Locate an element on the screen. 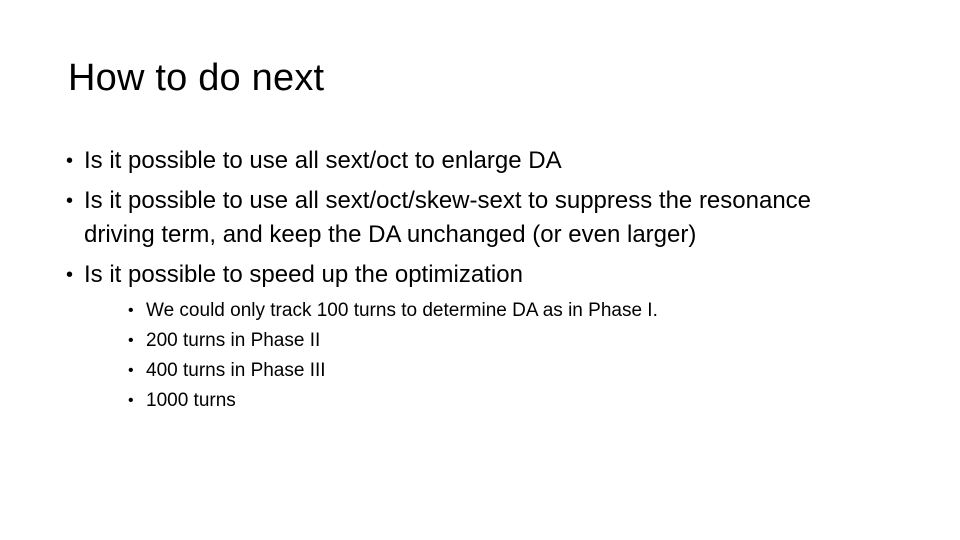 The height and width of the screenshot is (540, 960). sub-list-item: • 1000 turns is located at coordinates (507, 401).